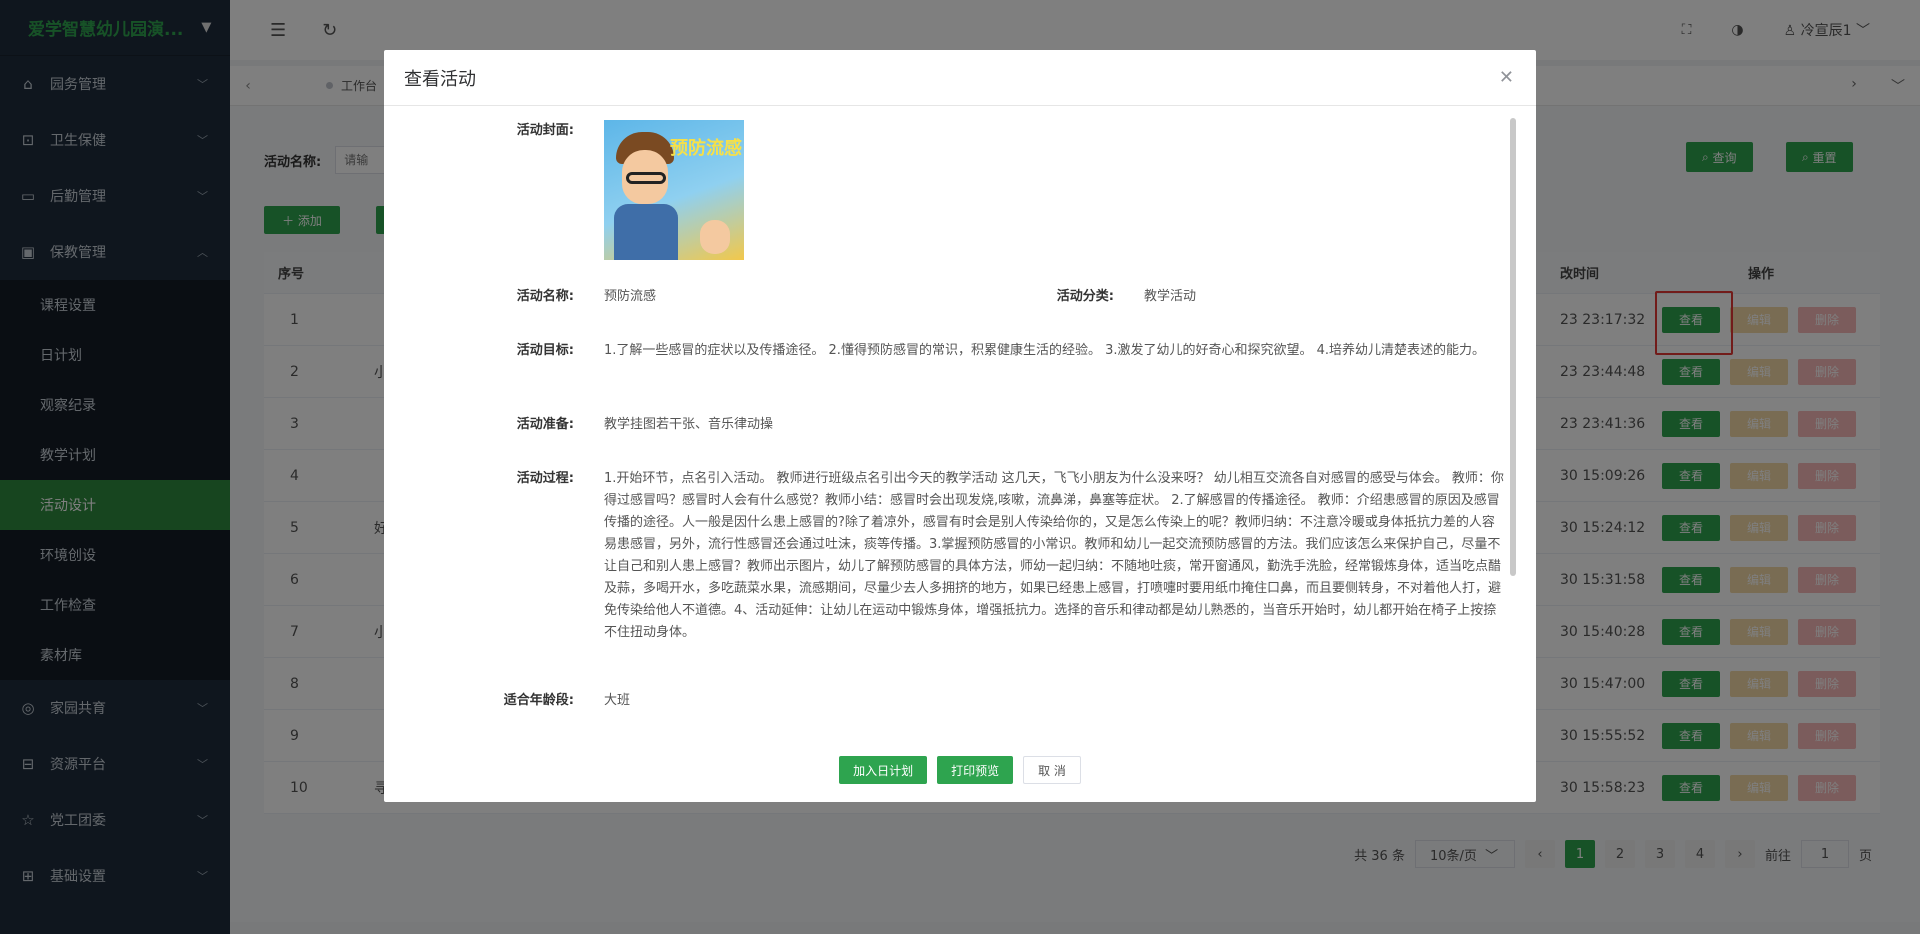 The image size is (1920, 934). I want to click on dialog-scrollbar, so click(1513, 347).